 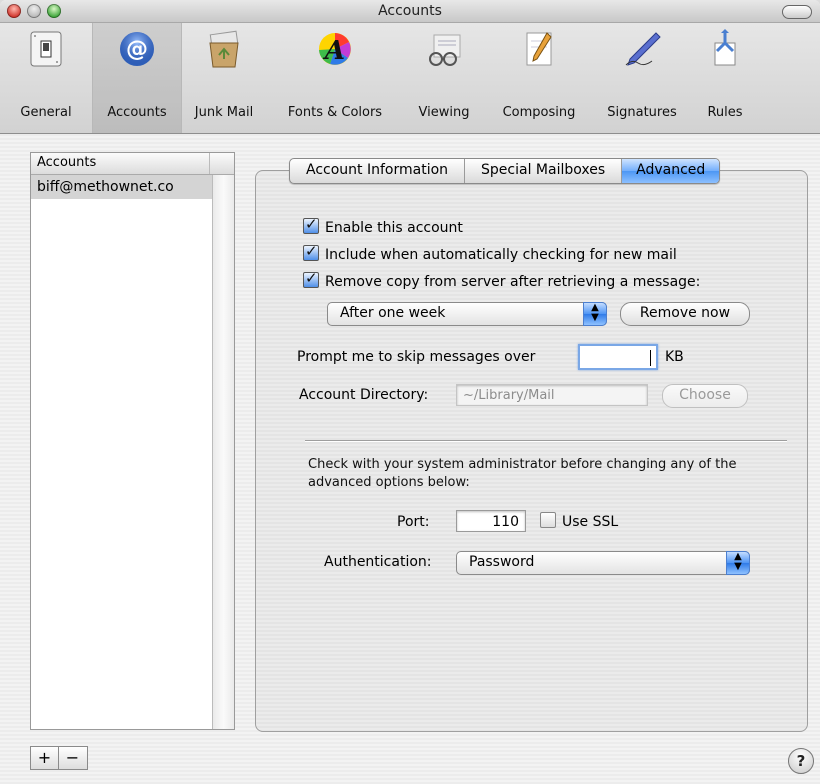 I want to click on toolbar-item-viewing: Viewing, so click(x=444, y=78).